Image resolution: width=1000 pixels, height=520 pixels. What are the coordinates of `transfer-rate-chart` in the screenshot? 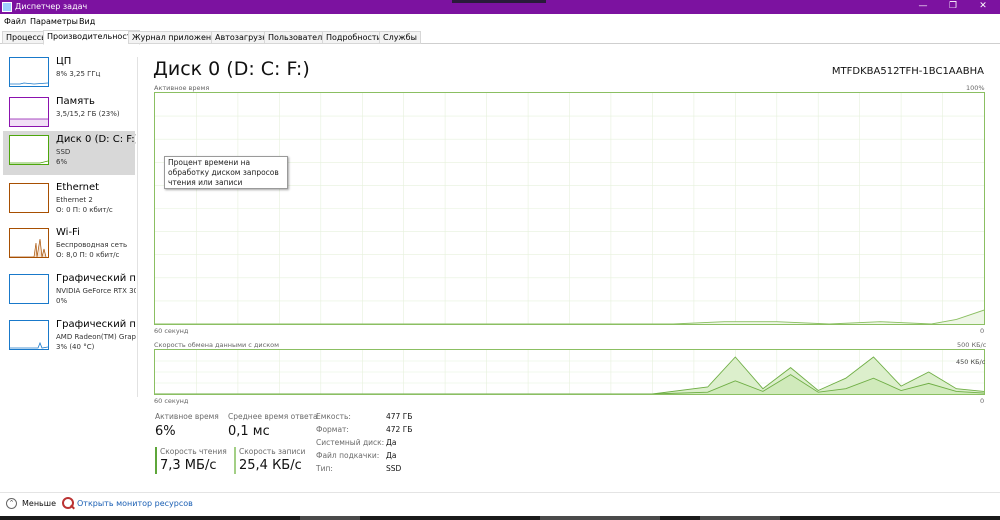 It's located at (569, 372).